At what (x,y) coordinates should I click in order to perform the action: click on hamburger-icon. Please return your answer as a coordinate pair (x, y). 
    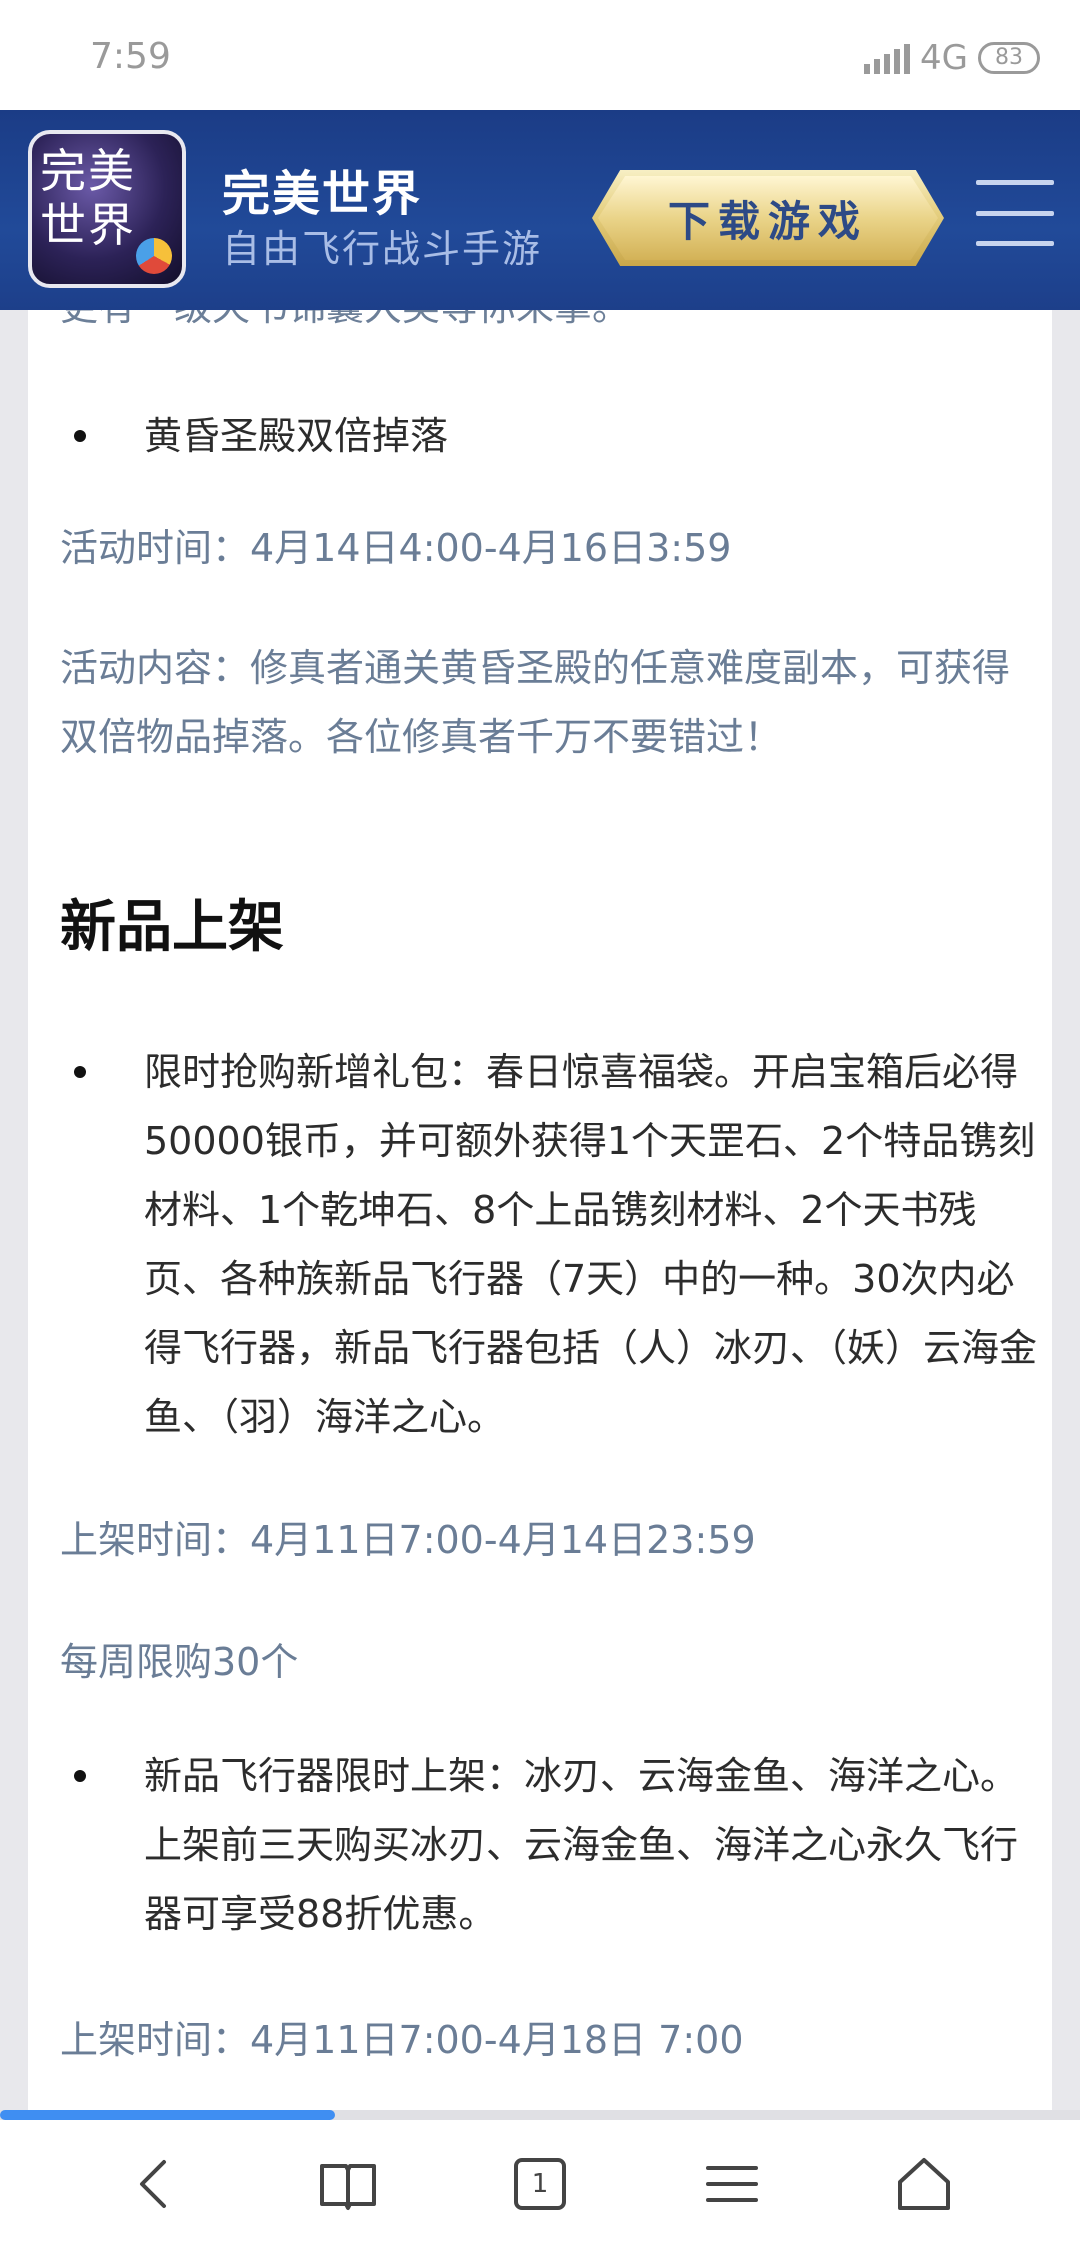
    Looking at the image, I should click on (732, 2184).